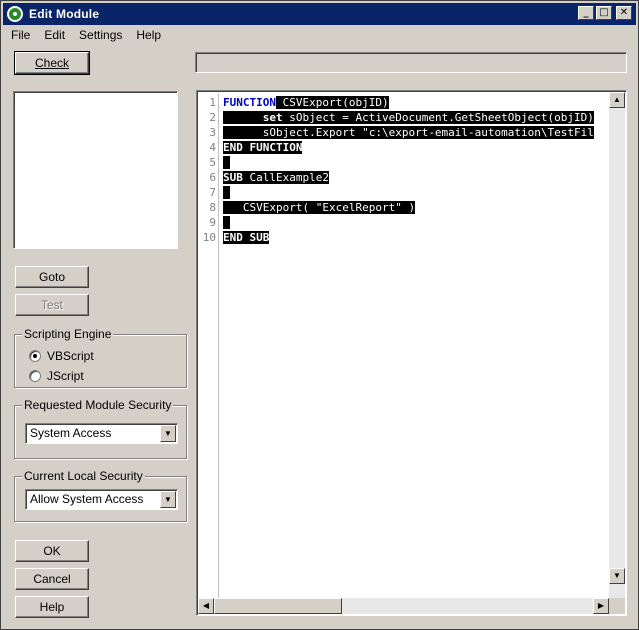  I want to click on help-button-label: Help, so click(52, 607).